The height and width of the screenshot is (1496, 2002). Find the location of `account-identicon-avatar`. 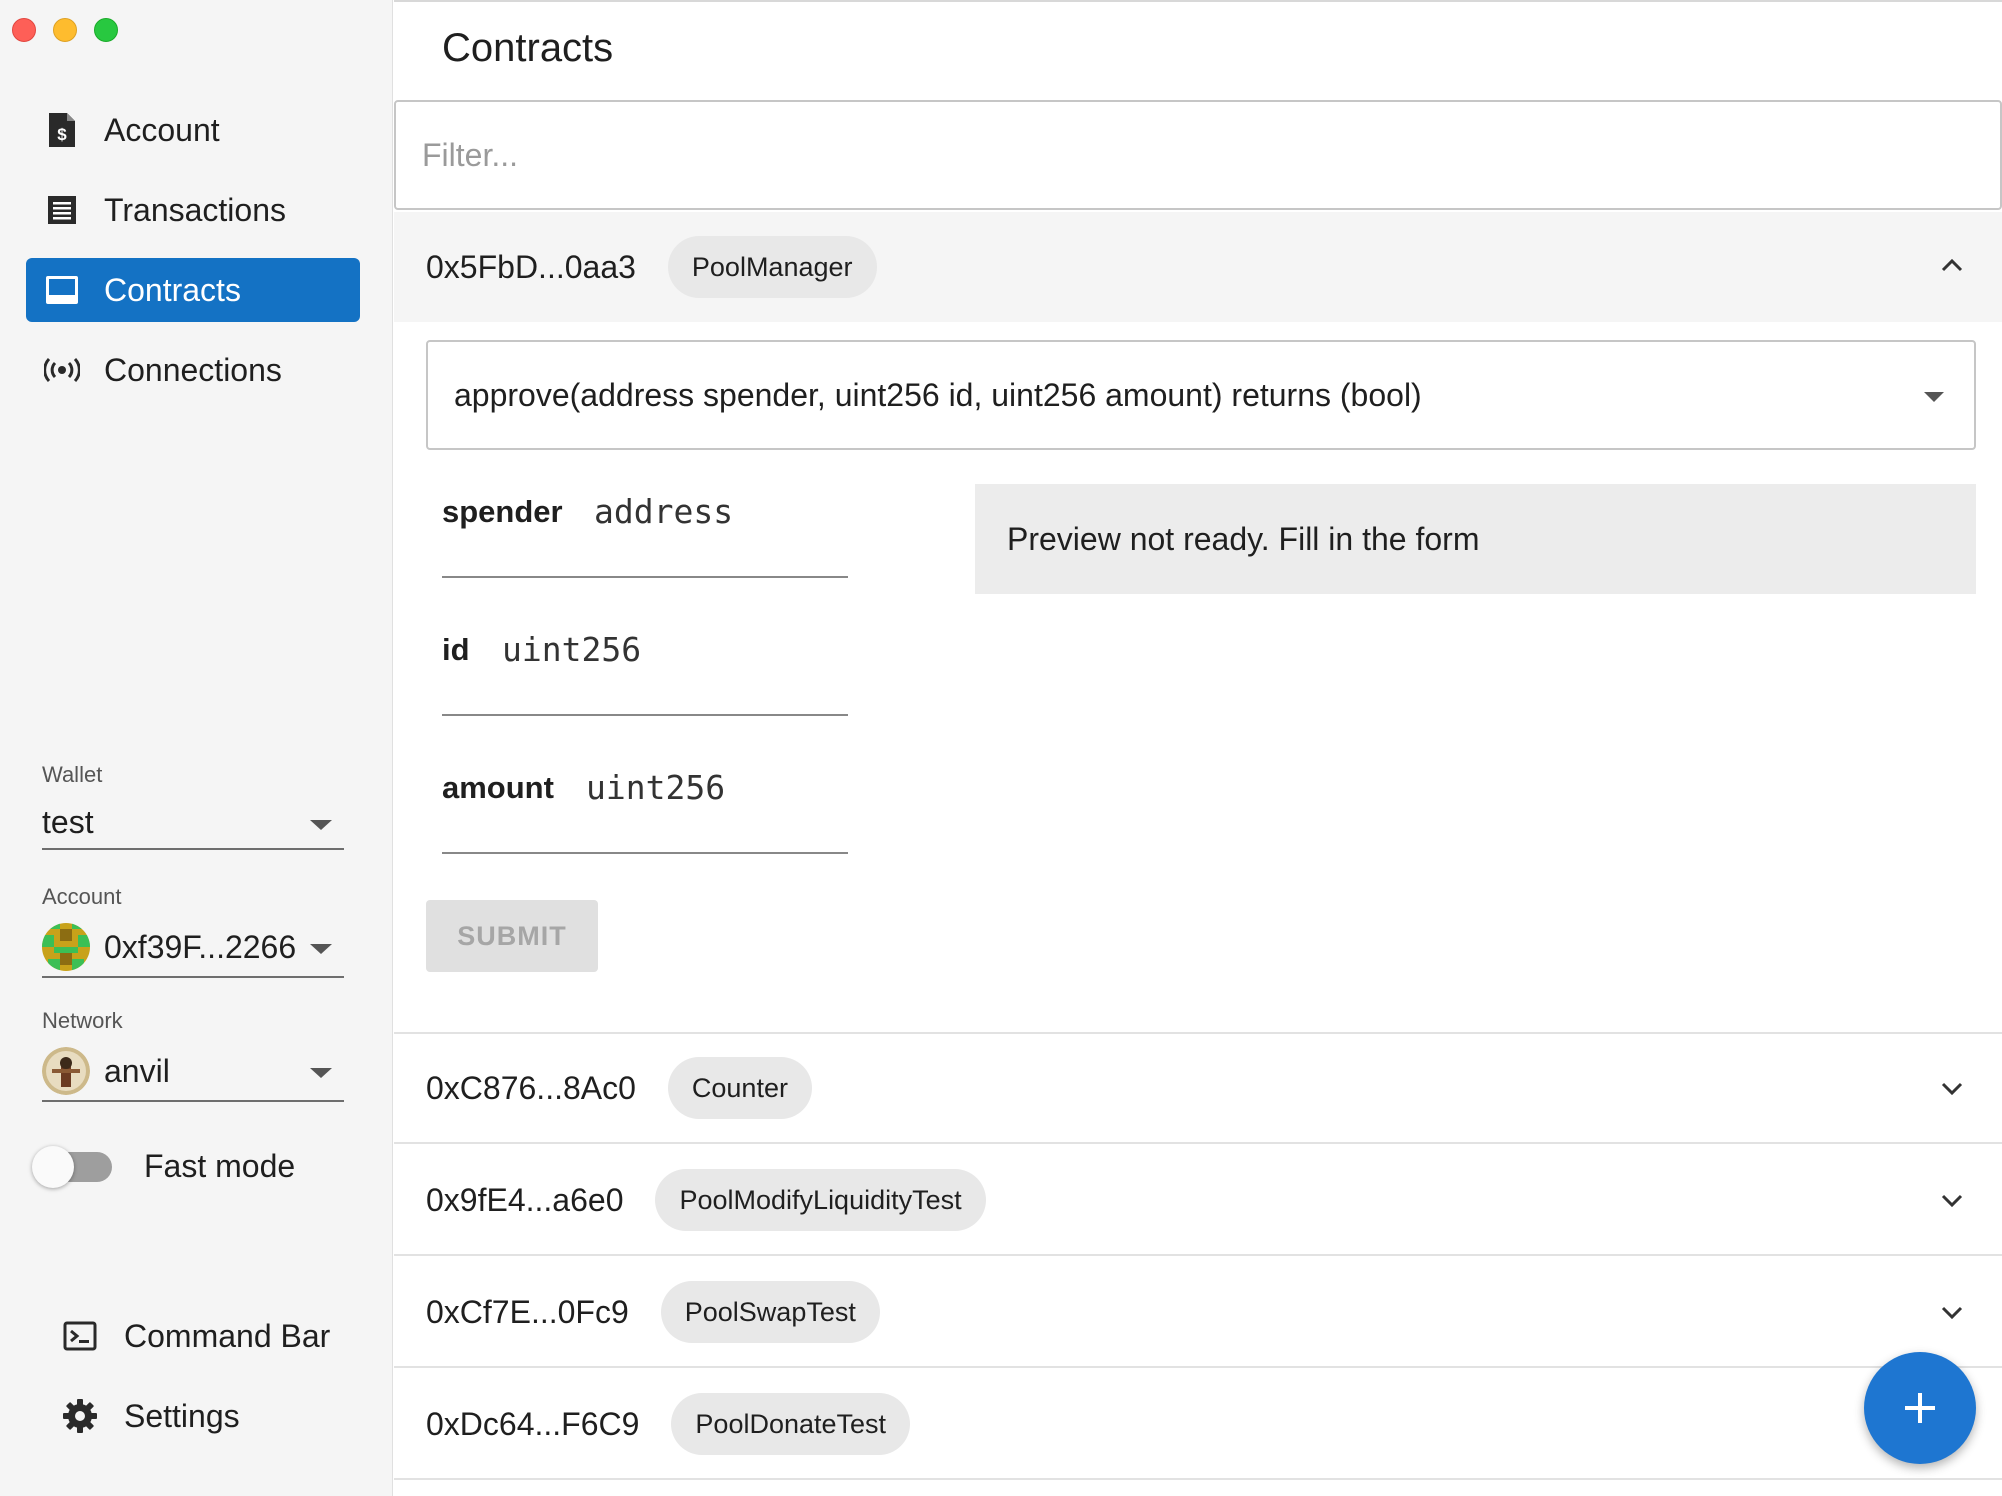

account-identicon-avatar is located at coordinates (66, 947).